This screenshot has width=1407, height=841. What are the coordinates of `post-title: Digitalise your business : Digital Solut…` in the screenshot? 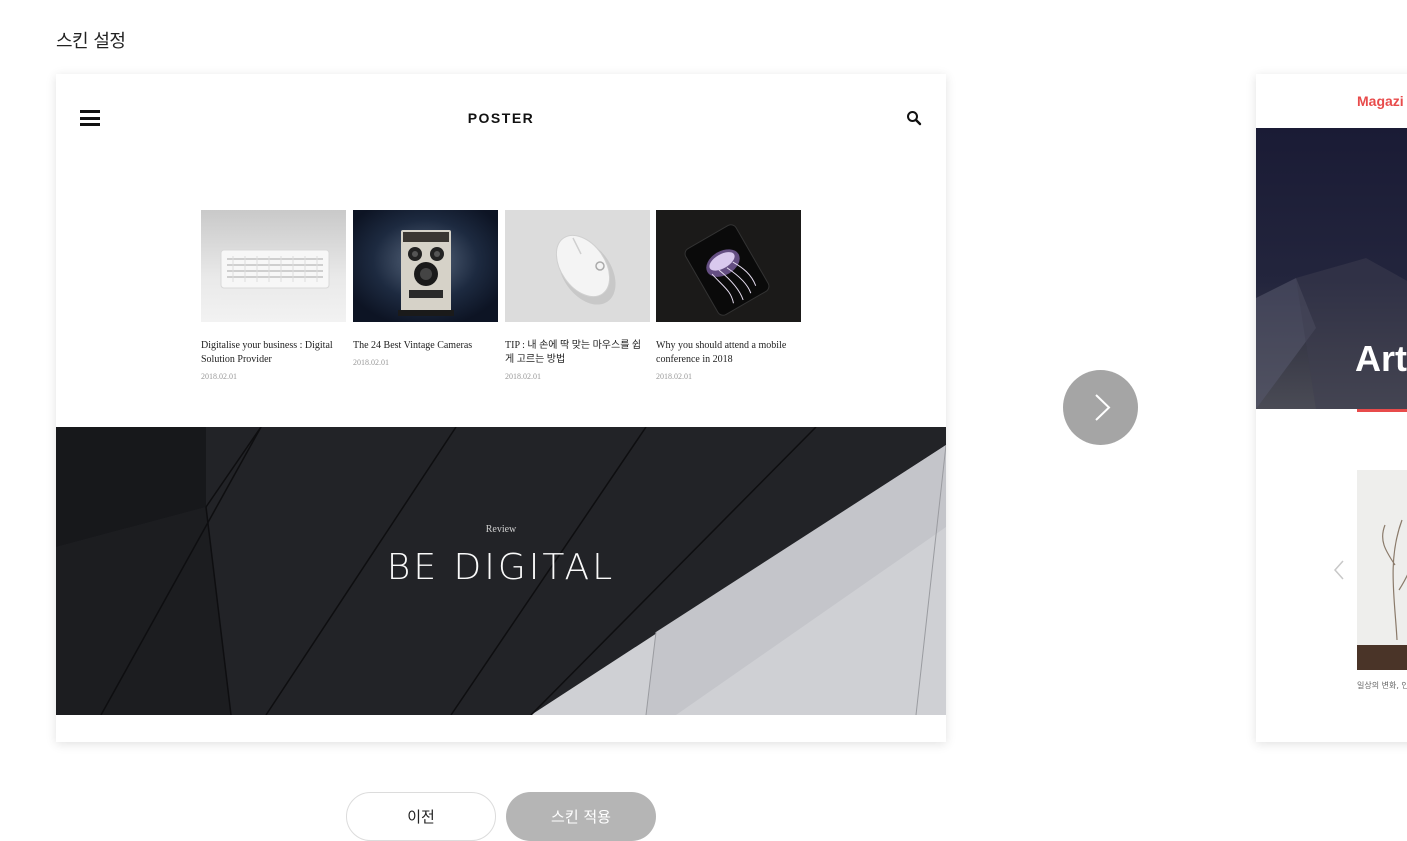 It's located at (267, 352).